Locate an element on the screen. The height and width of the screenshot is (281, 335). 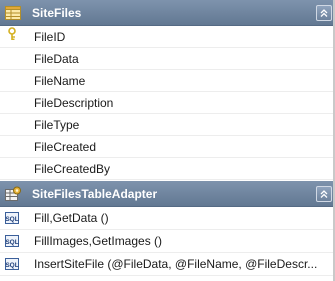
table-header: SiteFiles is located at coordinates (167, 13).